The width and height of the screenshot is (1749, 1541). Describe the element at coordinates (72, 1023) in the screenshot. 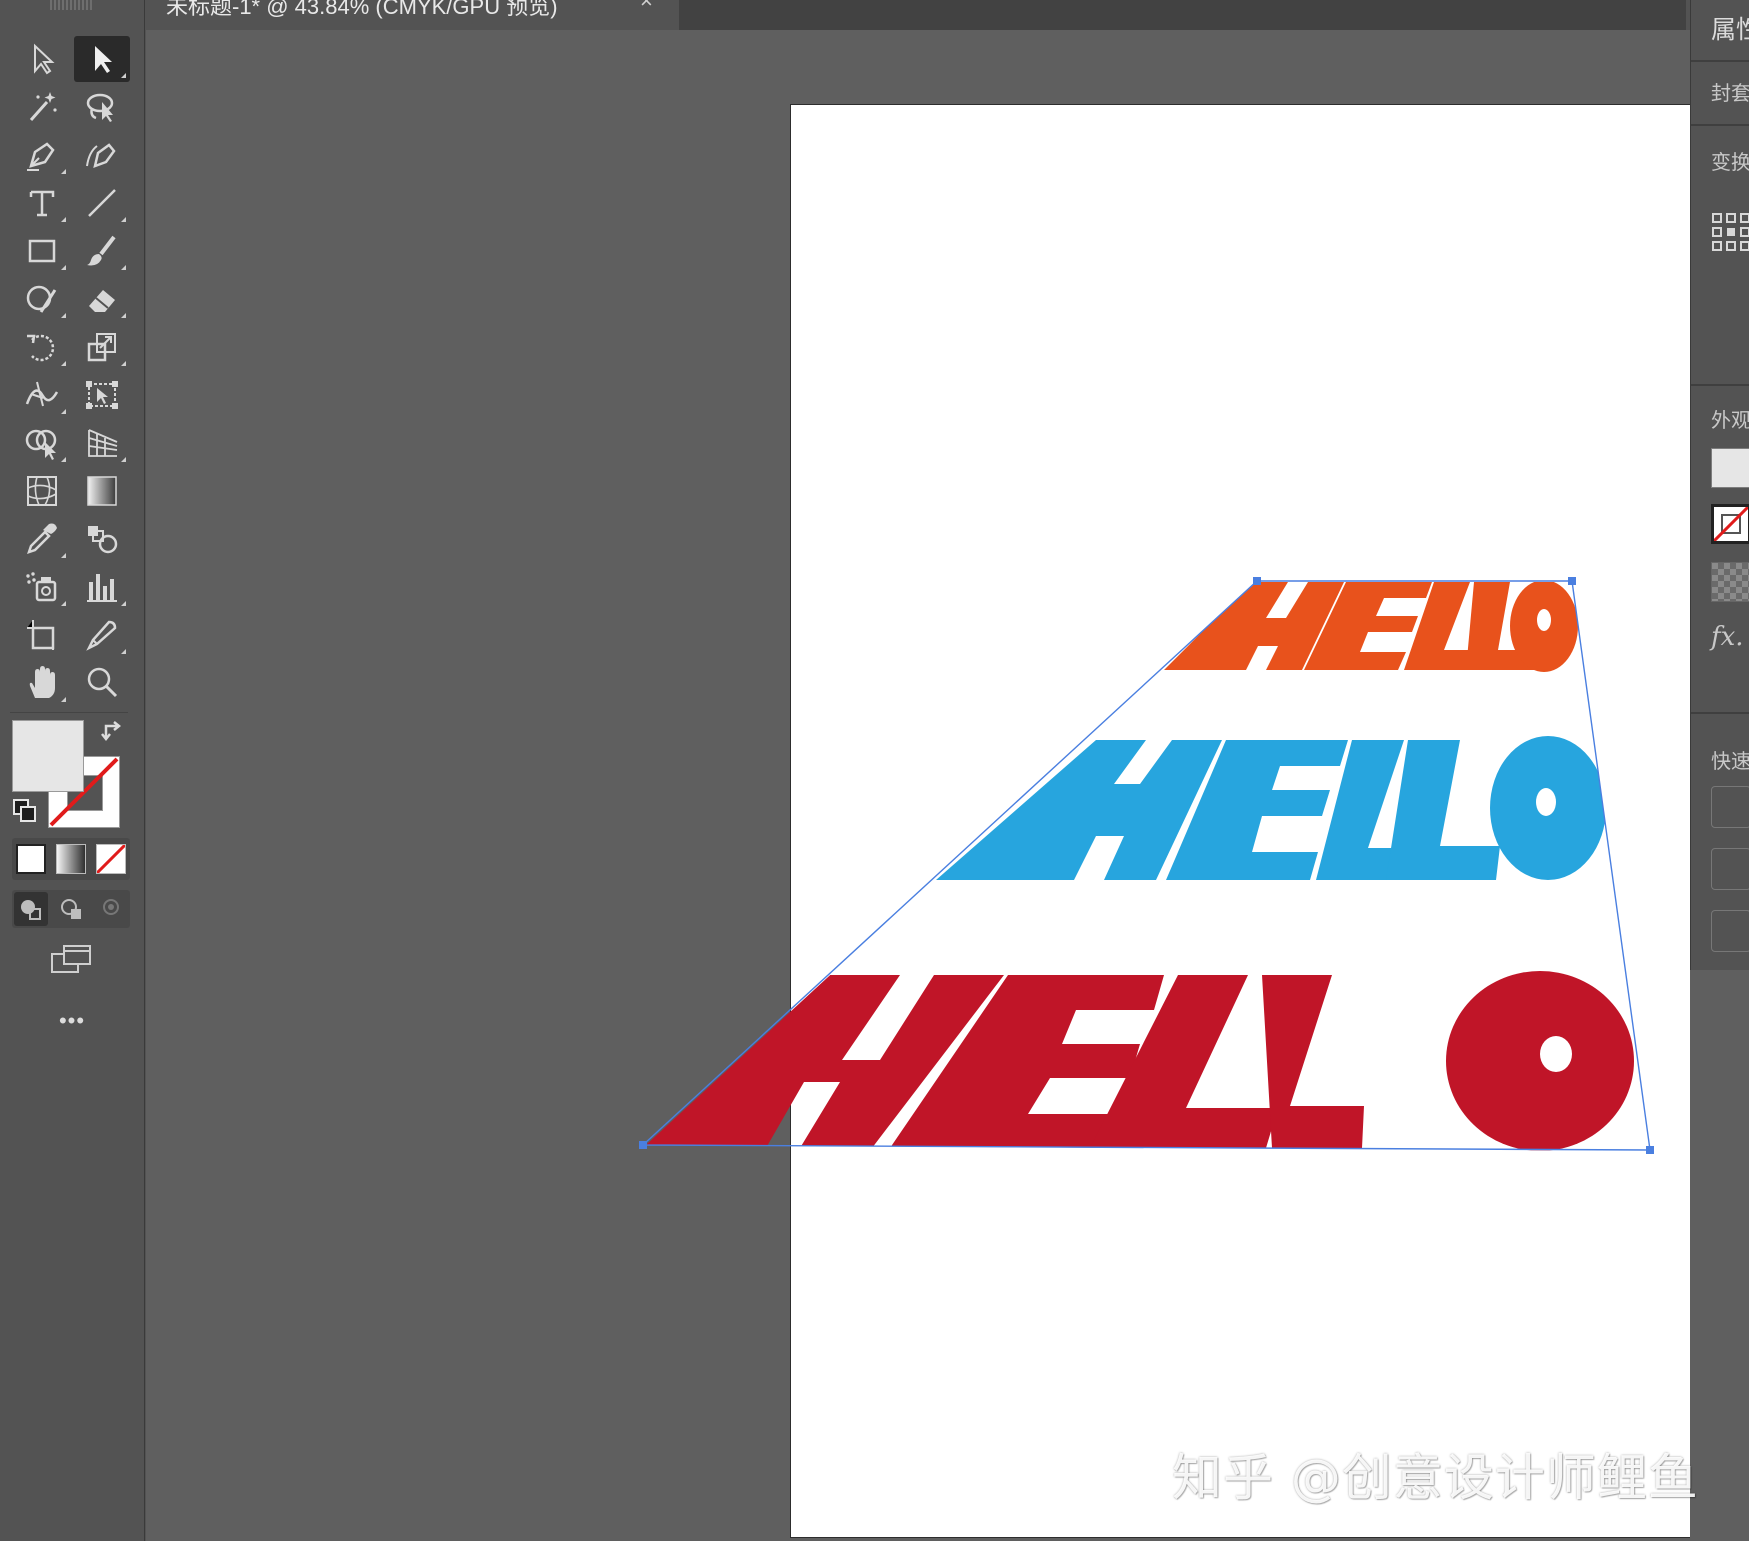

I see `more-tools-button: •••` at that location.